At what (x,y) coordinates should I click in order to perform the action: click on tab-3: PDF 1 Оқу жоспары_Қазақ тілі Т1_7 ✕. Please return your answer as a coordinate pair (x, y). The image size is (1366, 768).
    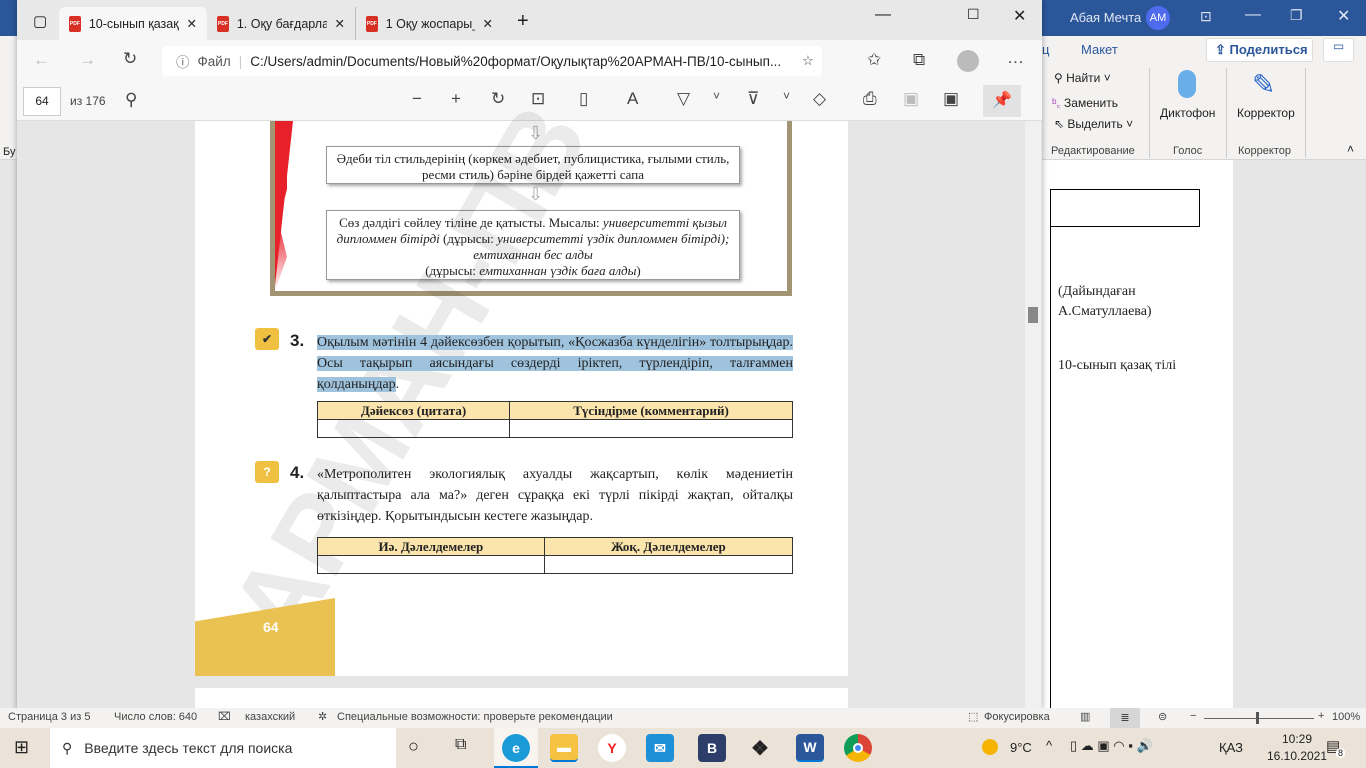
    Looking at the image, I should click on (429, 23).